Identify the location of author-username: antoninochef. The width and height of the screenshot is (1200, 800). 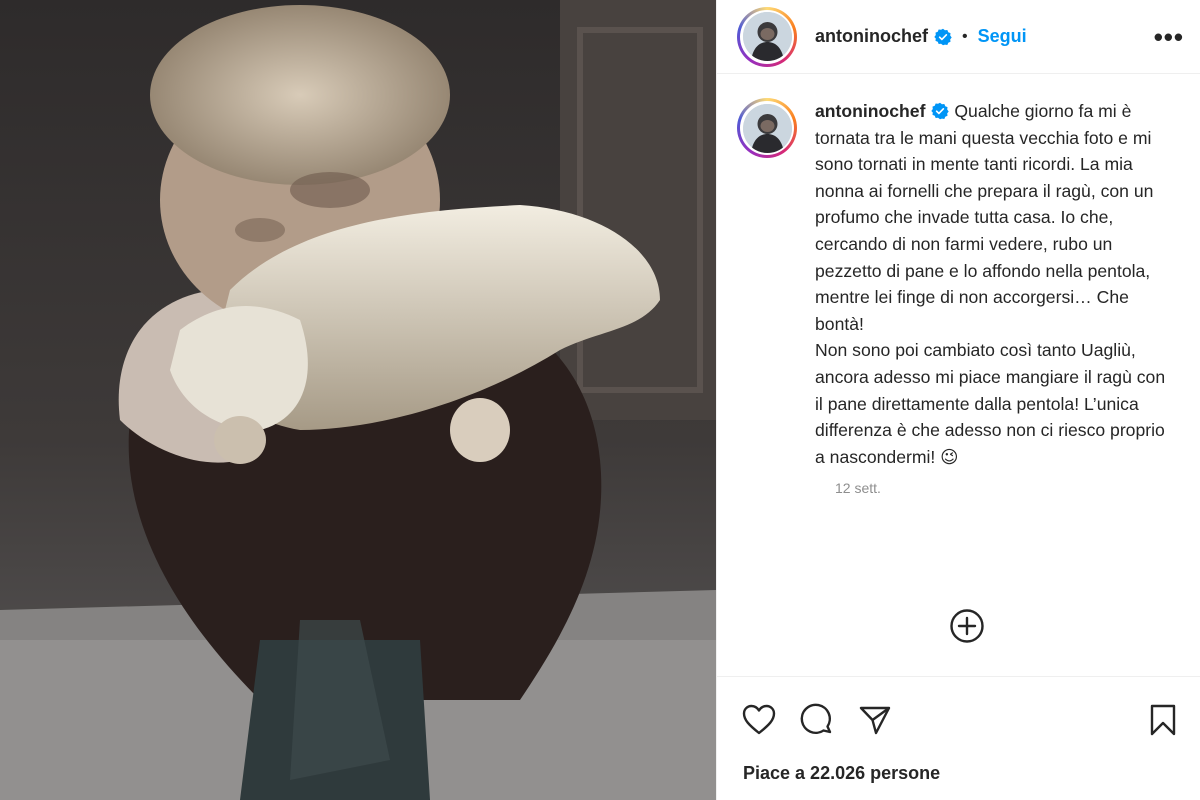
(871, 36).